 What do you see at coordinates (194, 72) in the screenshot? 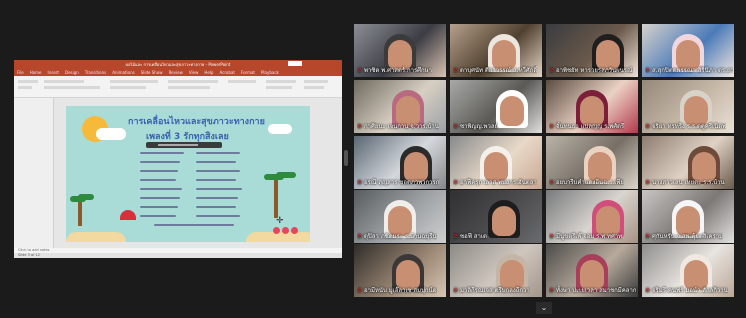
I see `ribbon-tab: View` at bounding box center [194, 72].